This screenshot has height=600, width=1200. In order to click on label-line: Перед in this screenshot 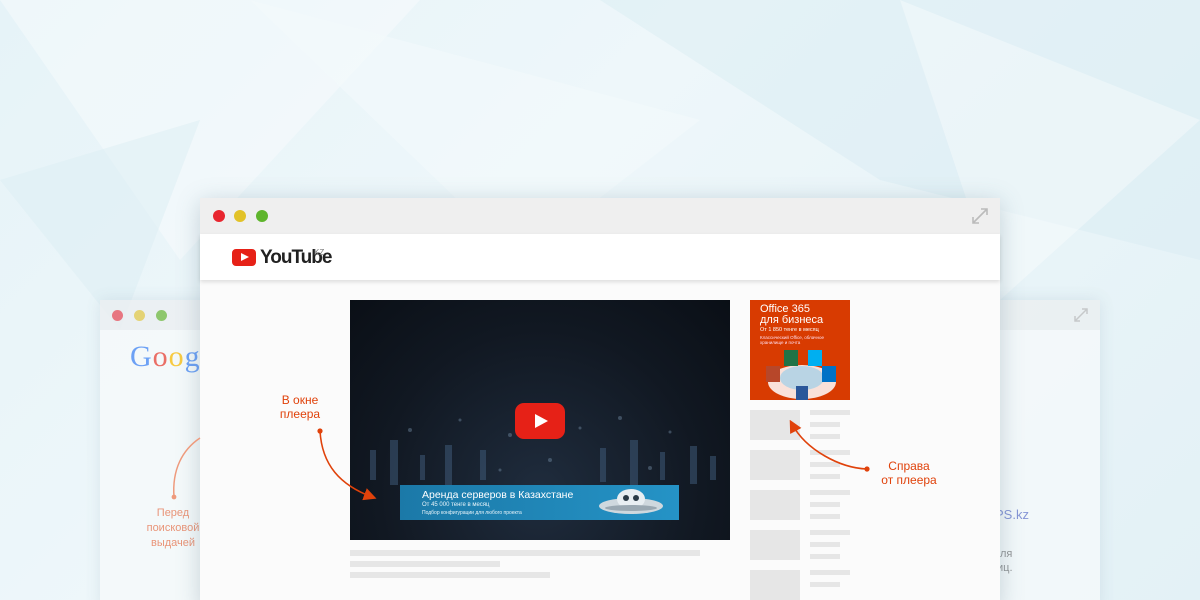, I will do `click(173, 513)`.